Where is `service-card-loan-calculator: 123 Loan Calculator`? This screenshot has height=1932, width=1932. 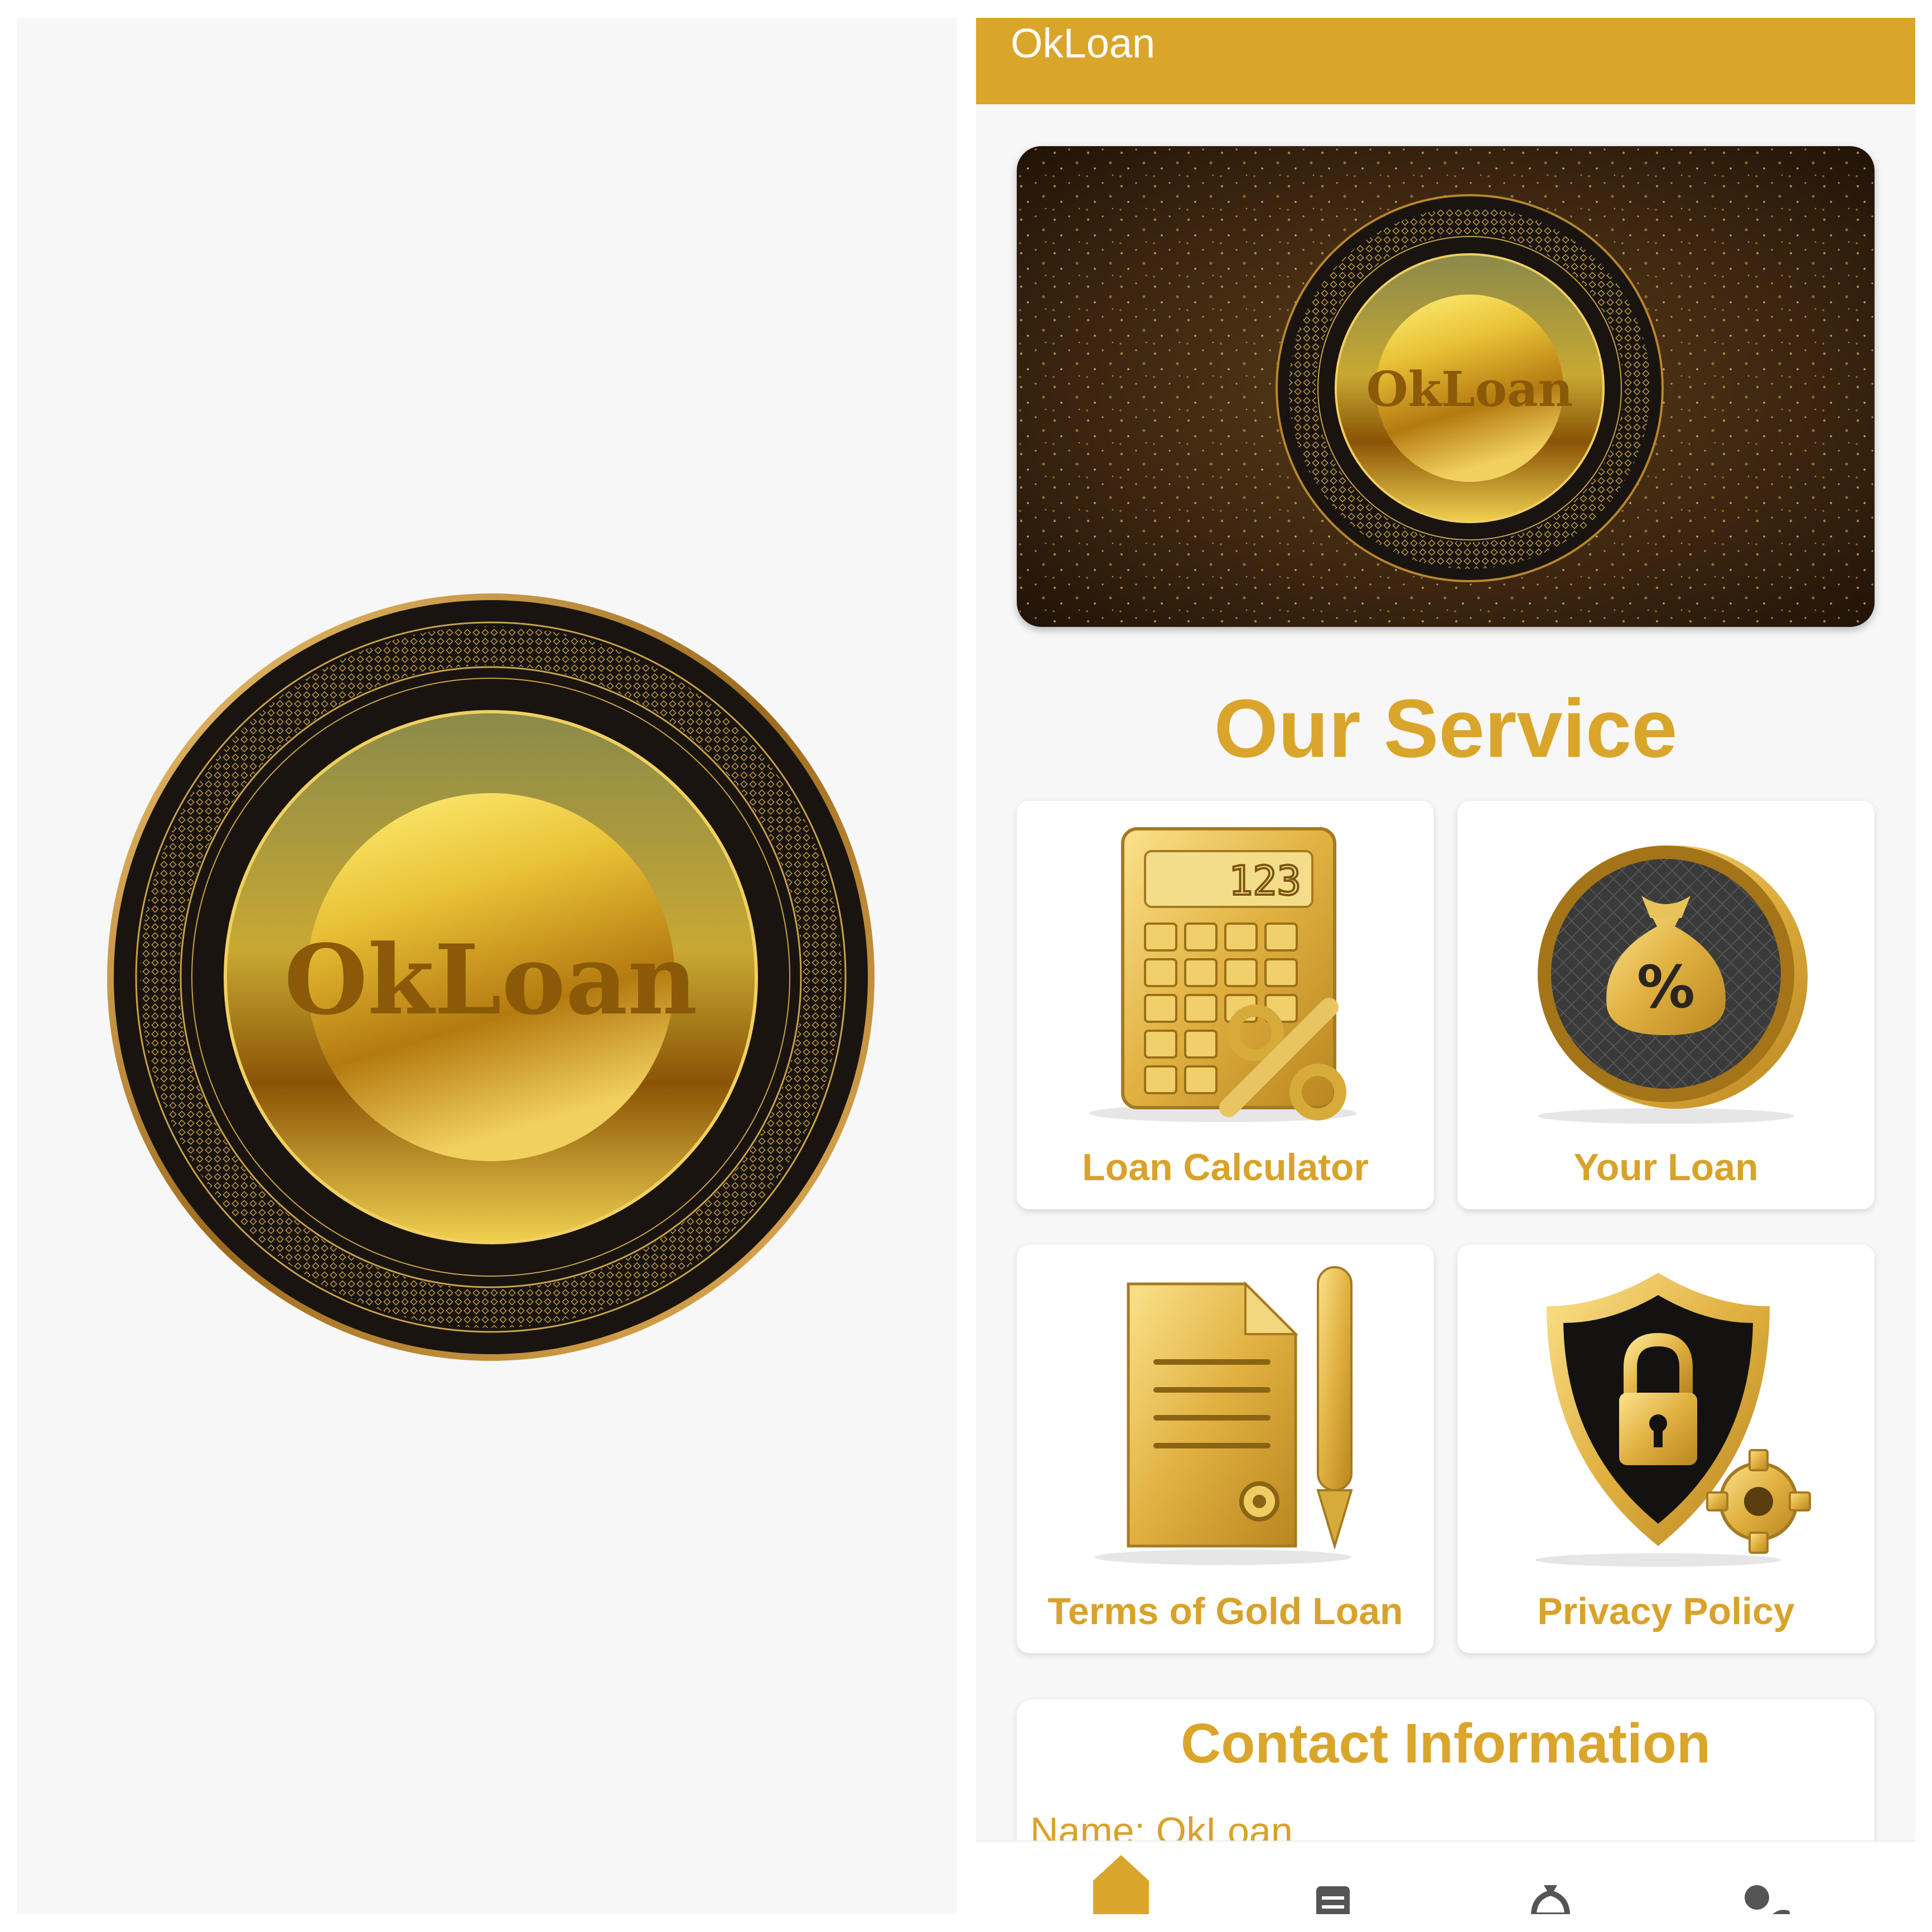
service-card-loan-calculator: 123 Loan Calculator is located at coordinates (1225, 1005).